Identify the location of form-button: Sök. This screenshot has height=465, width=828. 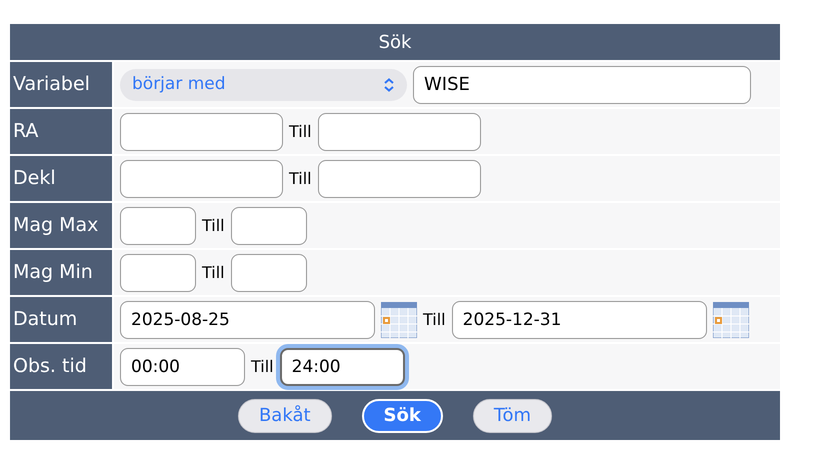
(402, 415).